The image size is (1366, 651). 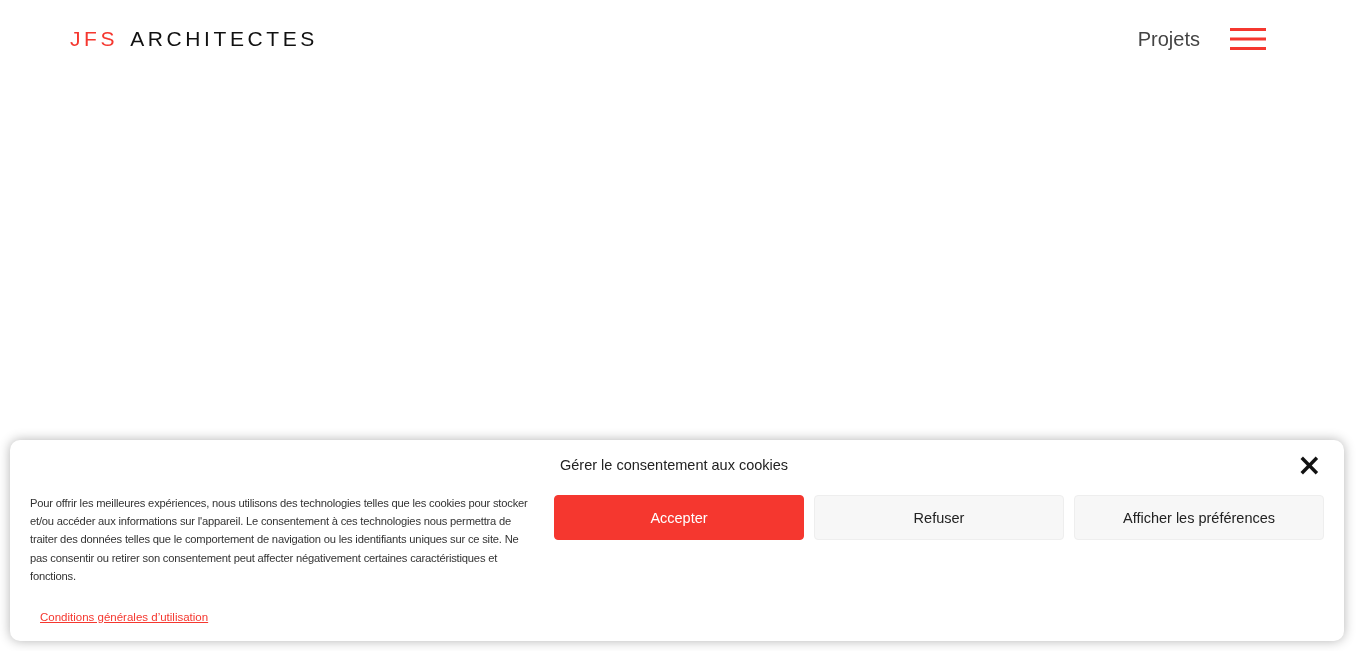 What do you see at coordinates (94, 38) in the screenshot?
I see `logo-accent: JFS` at bounding box center [94, 38].